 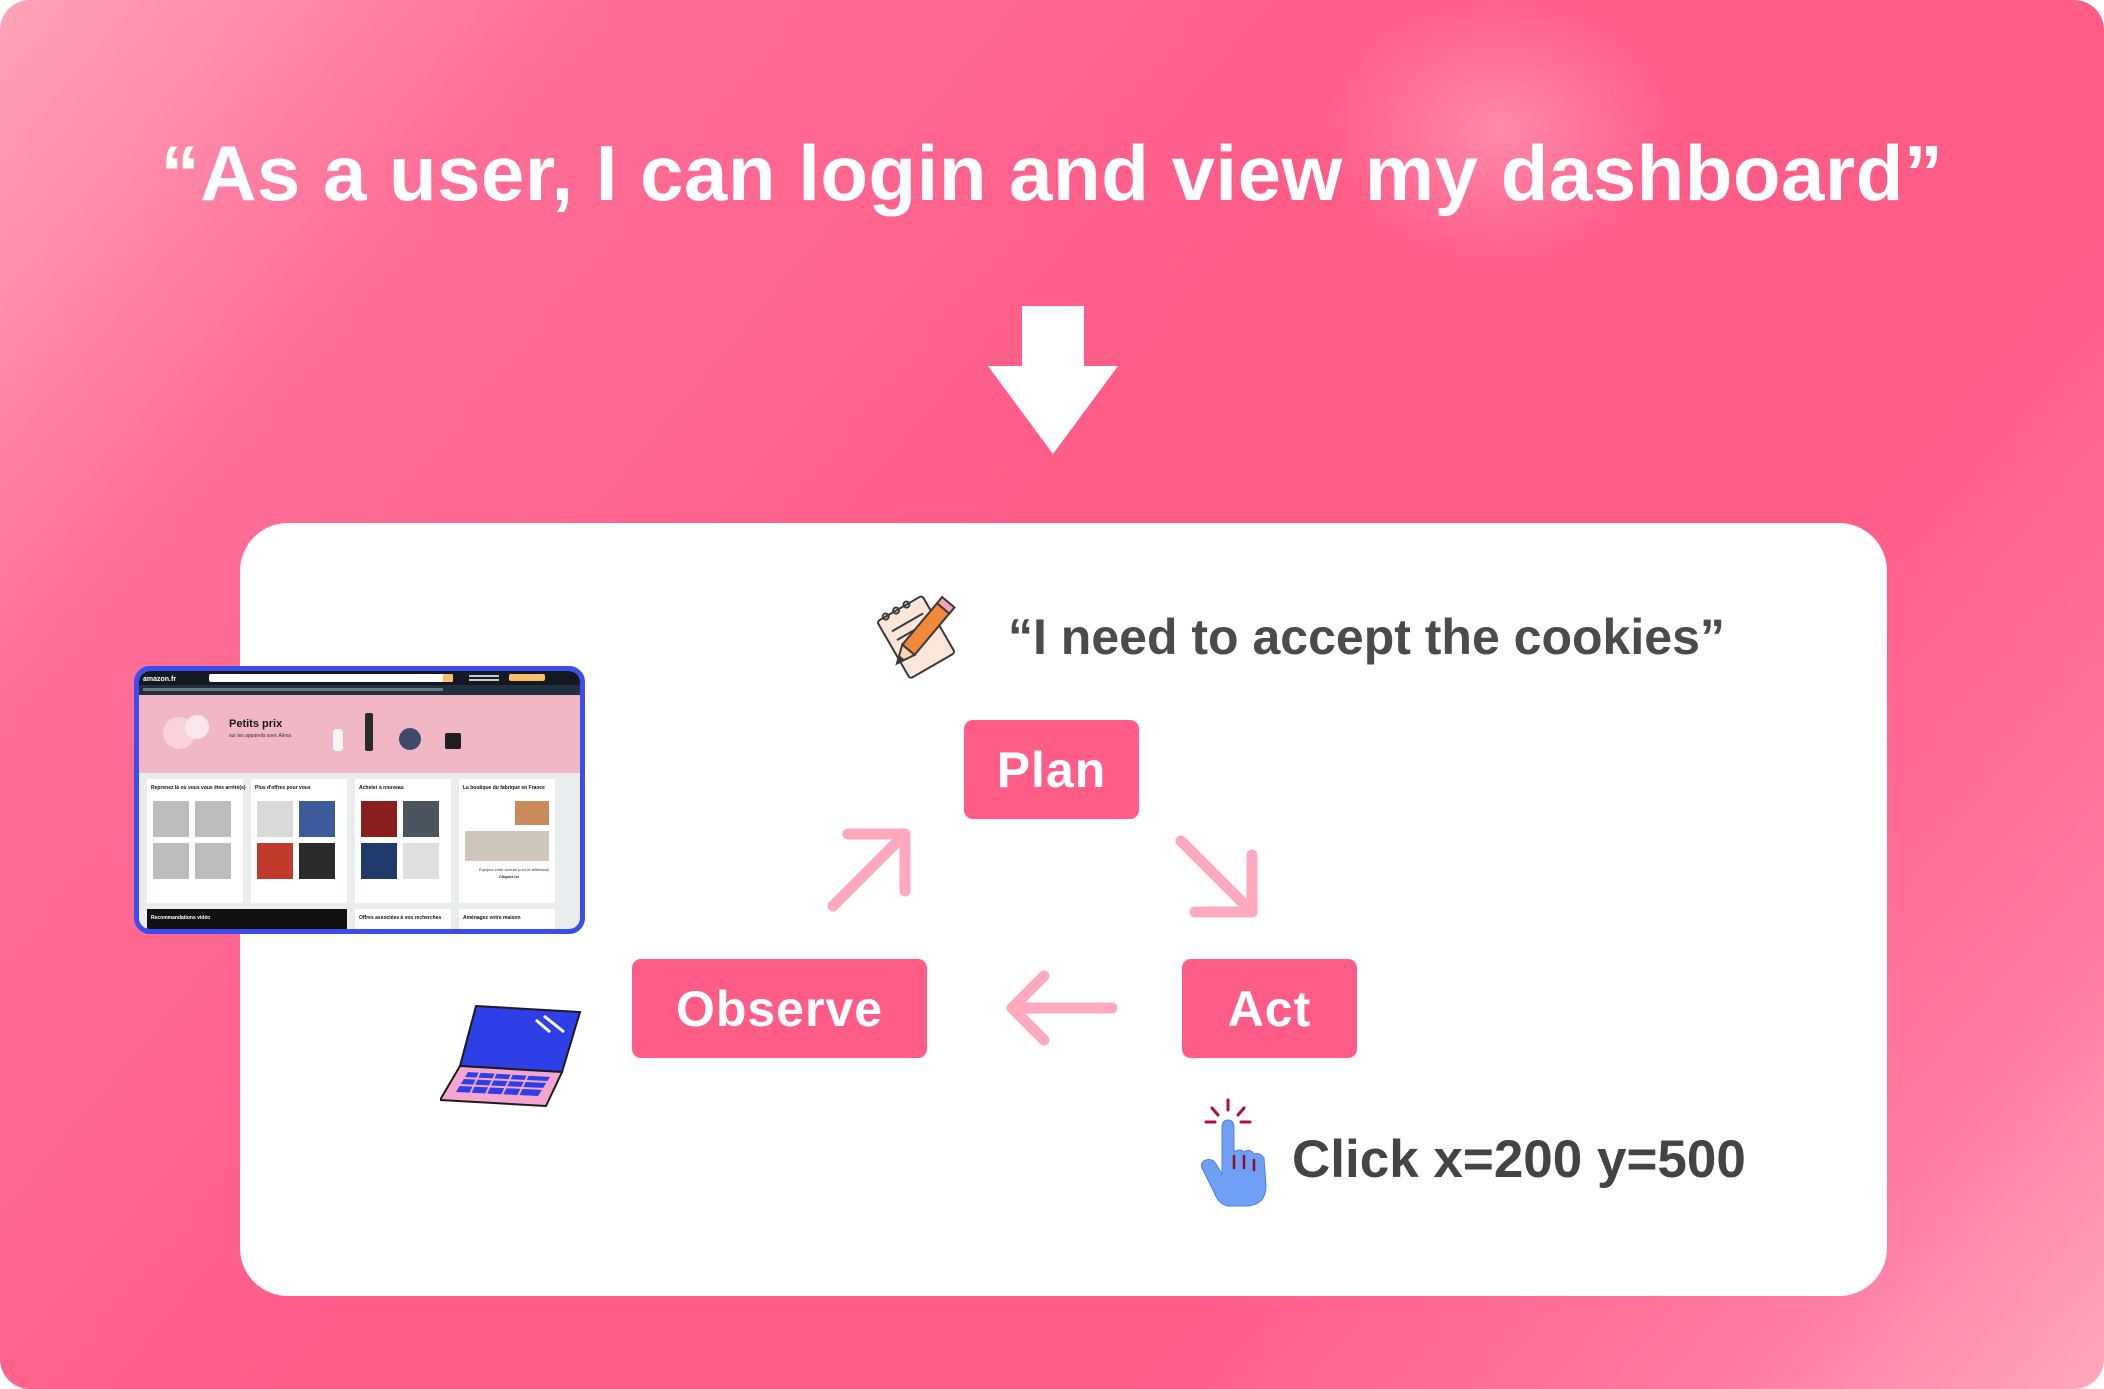 What do you see at coordinates (1519, 1159) in the screenshot?
I see `action-text: Click x=200 y=500` at bounding box center [1519, 1159].